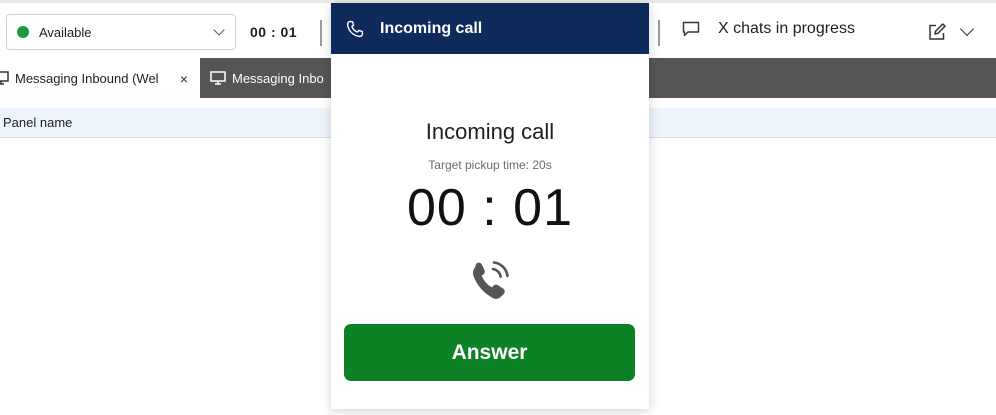  What do you see at coordinates (274, 32) in the screenshot?
I see `status-timer: 00 : 01` at bounding box center [274, 32].